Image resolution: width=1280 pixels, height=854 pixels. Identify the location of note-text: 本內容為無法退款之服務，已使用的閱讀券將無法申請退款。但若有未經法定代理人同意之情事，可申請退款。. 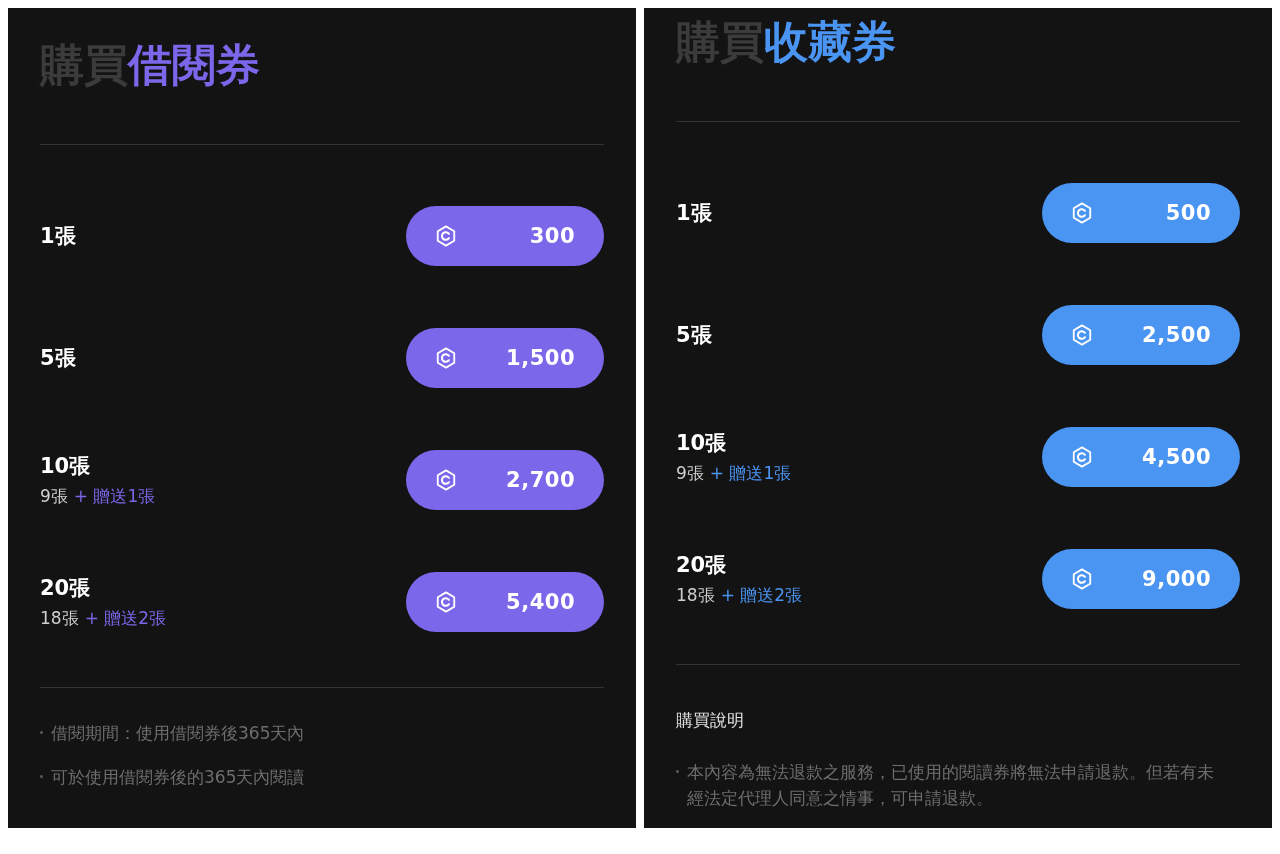
(951, 785).